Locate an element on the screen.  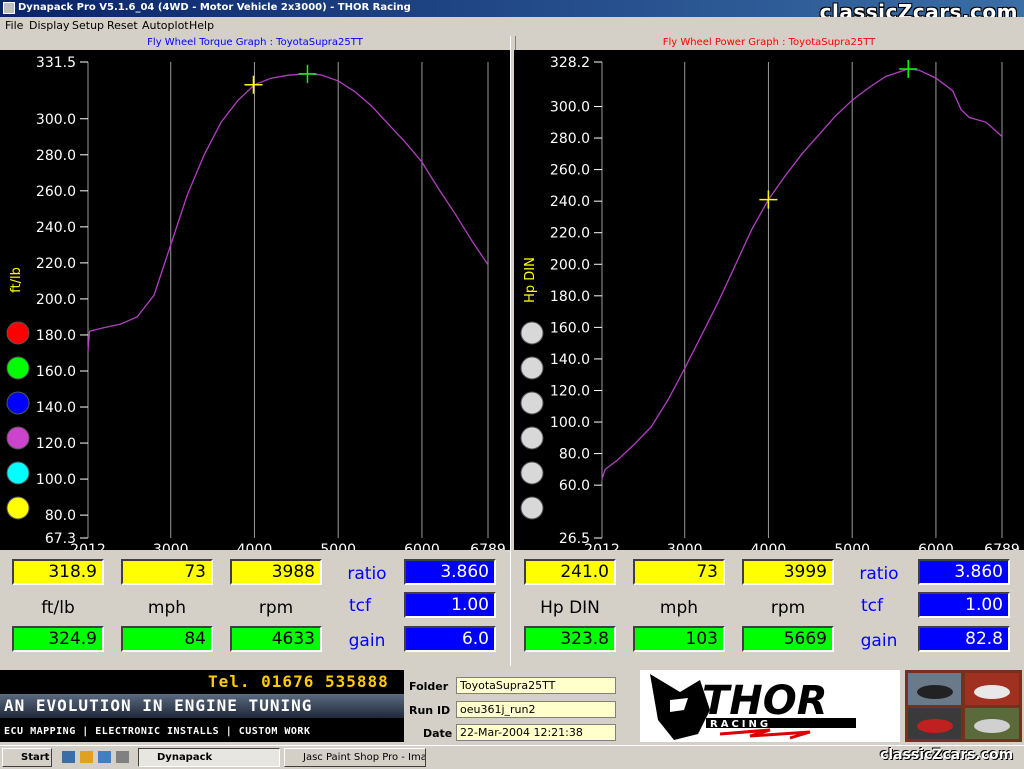
y-tick-label: 328.2 is located at coordinates (570, 63).